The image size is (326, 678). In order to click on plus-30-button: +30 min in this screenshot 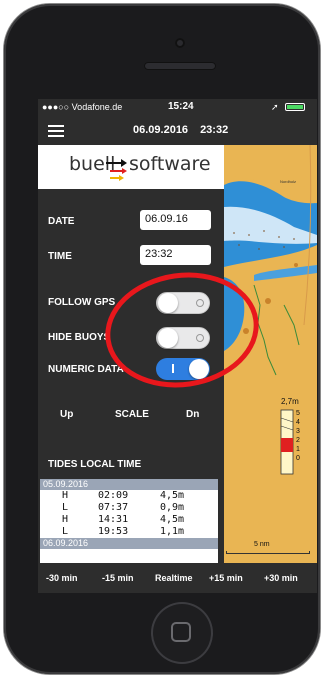, I will do `click(281, 578)`.